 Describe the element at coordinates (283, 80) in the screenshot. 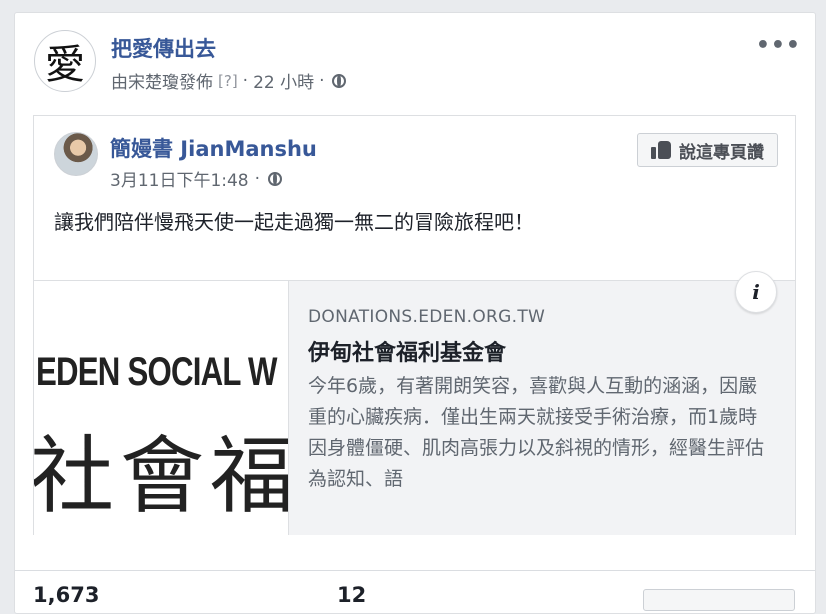

I see `post-time-link: 22 小時` at that location.